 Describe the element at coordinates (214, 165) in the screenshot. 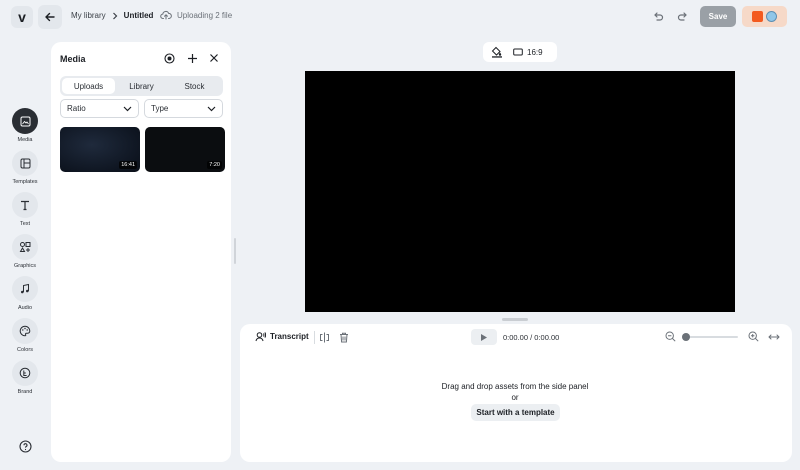

I see `thumbnail-duration: 7:20` at that location.